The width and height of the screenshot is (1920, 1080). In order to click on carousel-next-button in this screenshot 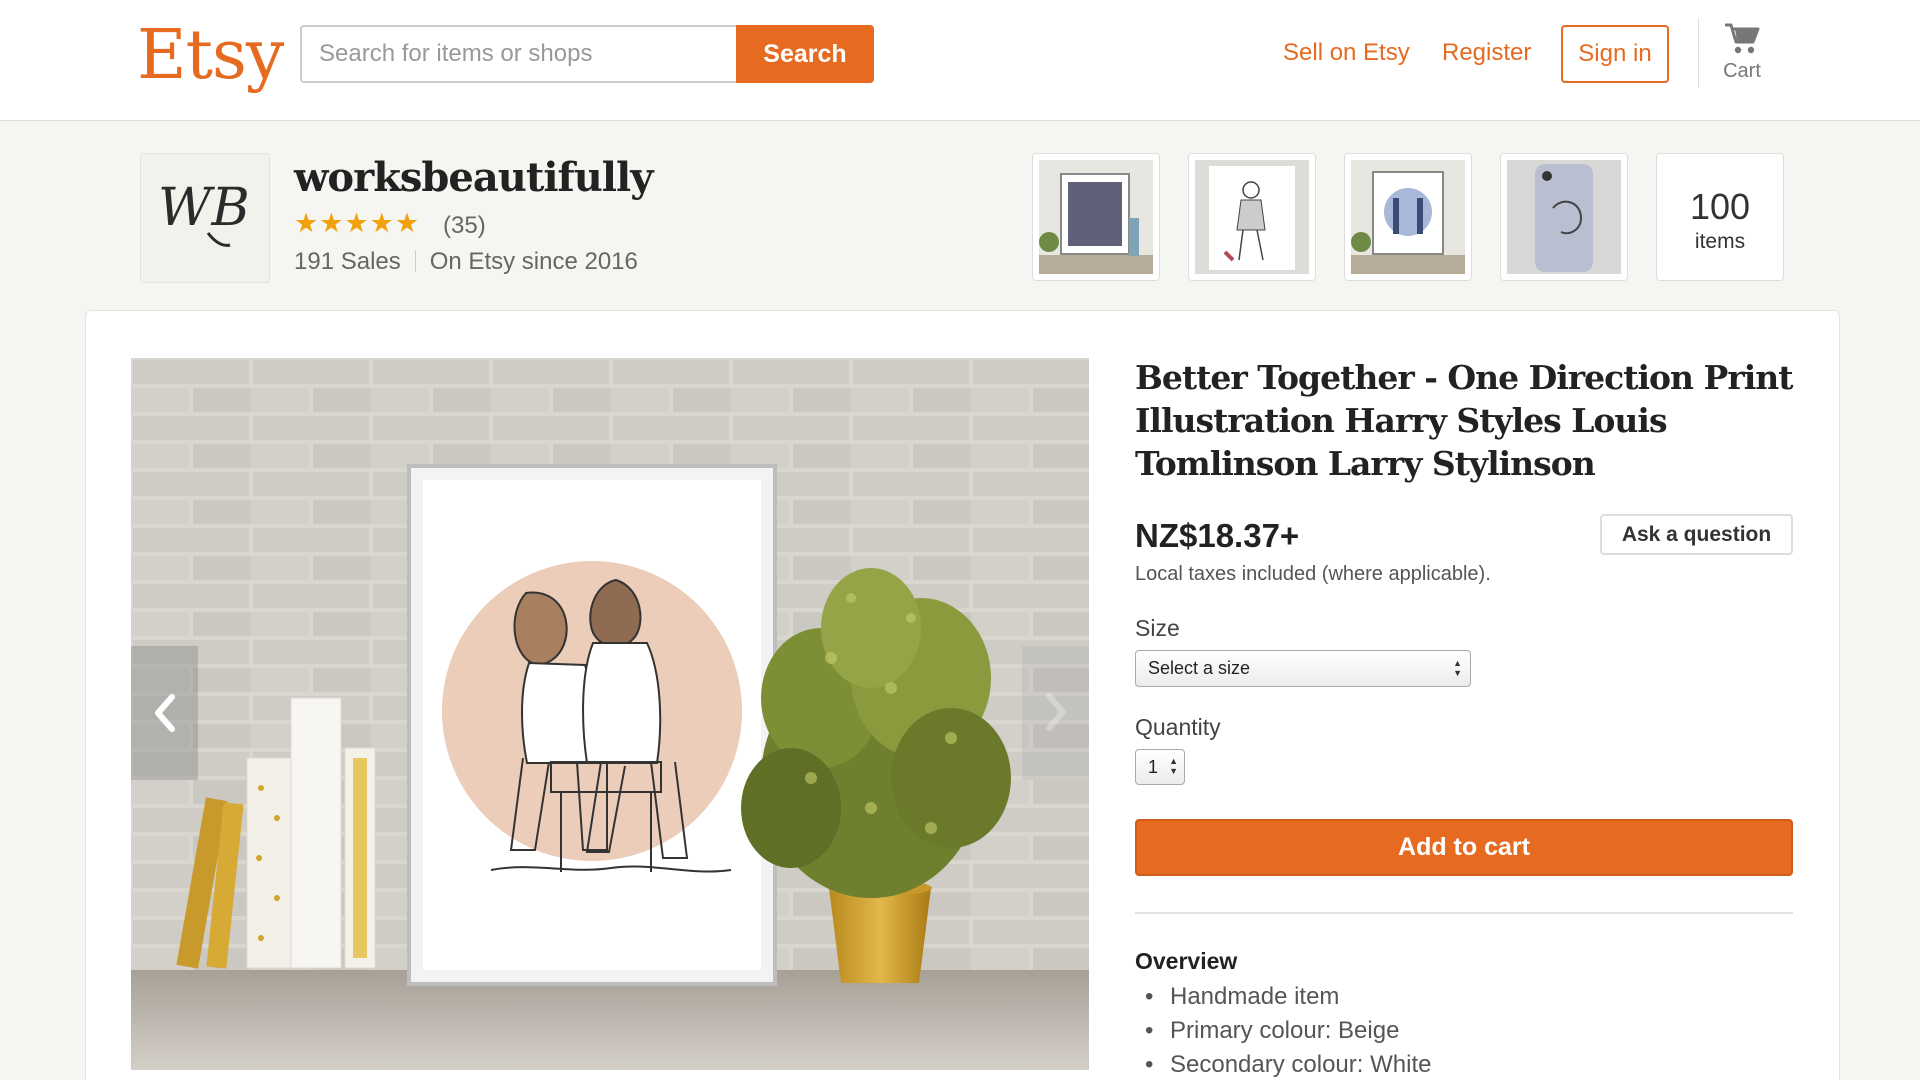, I will do `click(1055, 713)`.